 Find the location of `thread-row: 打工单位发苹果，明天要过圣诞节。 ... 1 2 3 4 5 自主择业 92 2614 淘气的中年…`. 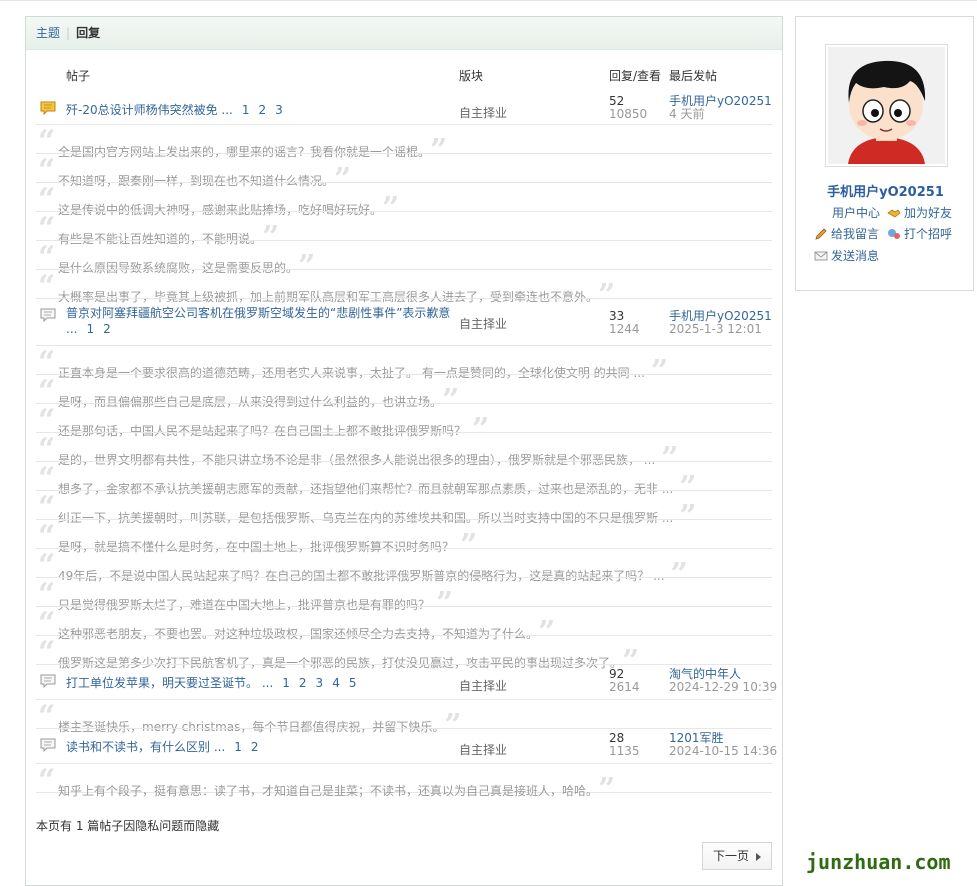

thread-row: 打工单位发苹果，明天要过圣诞节。 ... 1 2 3 4 5 自主择业 92 2614 淘气的中年… is located at coordinates (406, 681).